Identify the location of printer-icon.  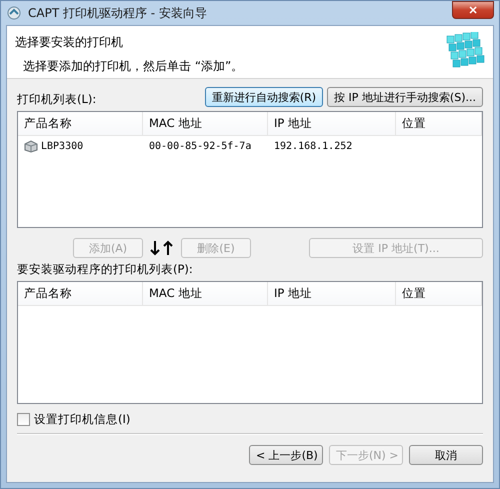
(31, 146).